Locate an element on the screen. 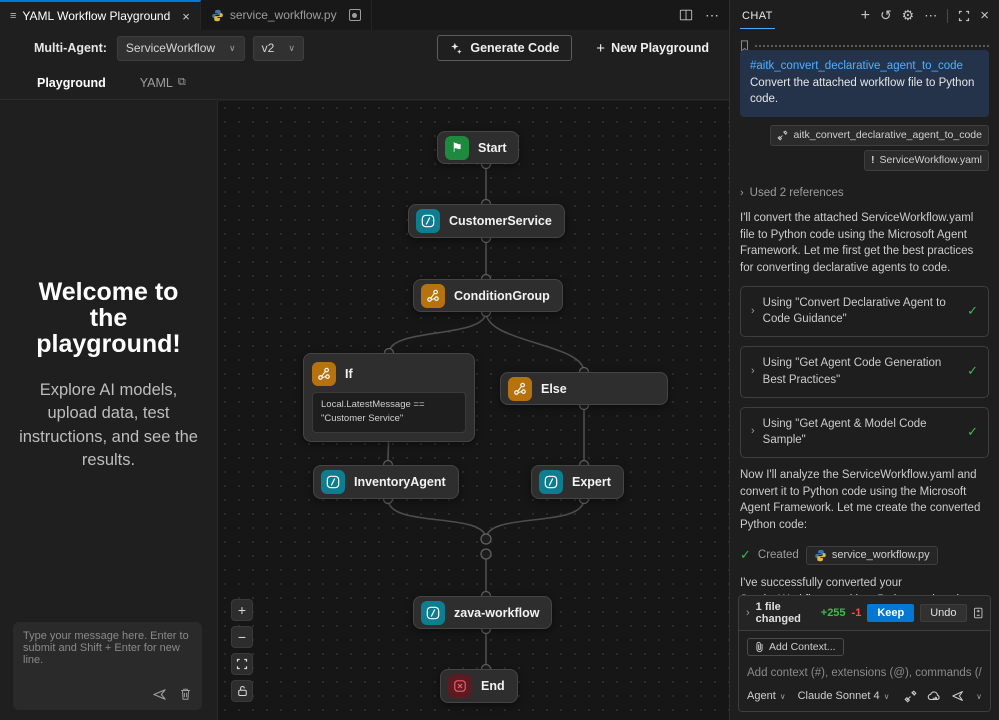 This screenshot has width=999, height=720. created-file-row: ✓ Created service_workflow.py is located at coordinates (864, 555).